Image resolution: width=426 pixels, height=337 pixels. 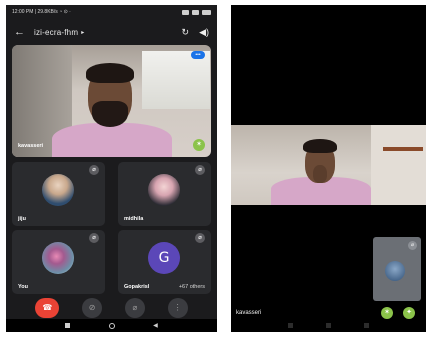 What do you see at coordinates (92, 308) in the screenshot?
I see `camera-off-button: ⊘` at bounding box center [92, 308].